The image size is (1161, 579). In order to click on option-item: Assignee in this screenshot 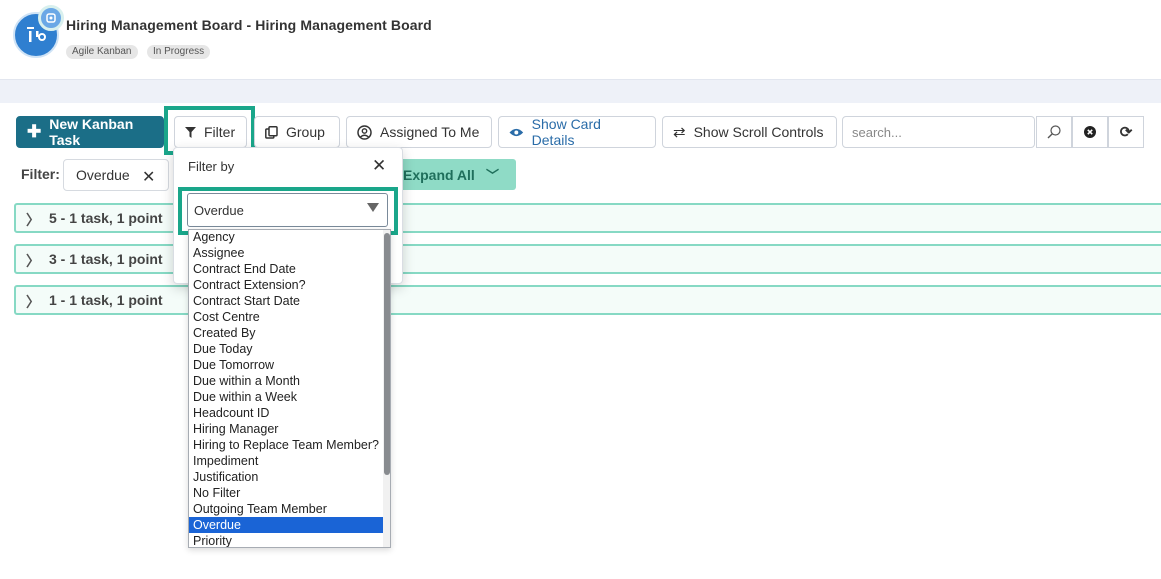, I will do `click(286, 253)`.